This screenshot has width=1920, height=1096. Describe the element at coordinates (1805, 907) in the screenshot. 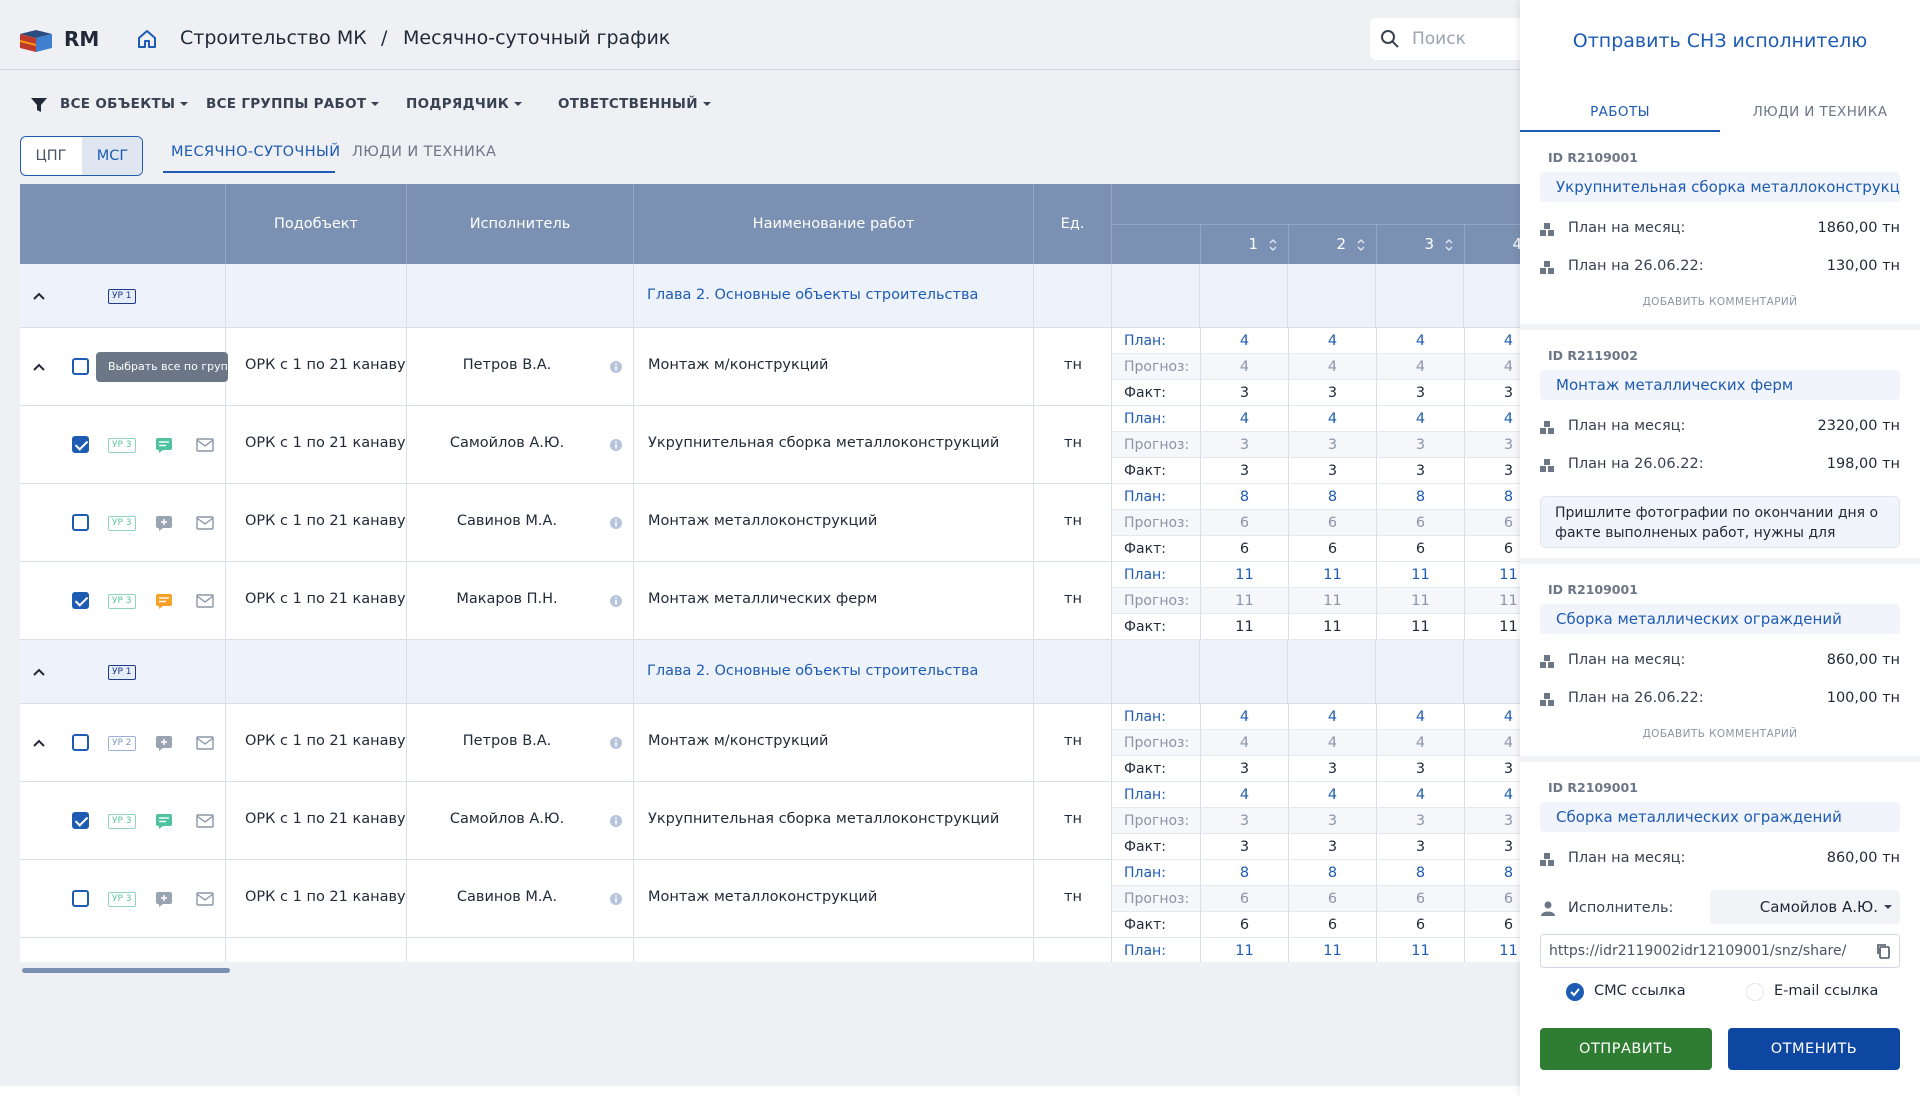

I see `executor-select: Самойлов А.Ю.` at that location.